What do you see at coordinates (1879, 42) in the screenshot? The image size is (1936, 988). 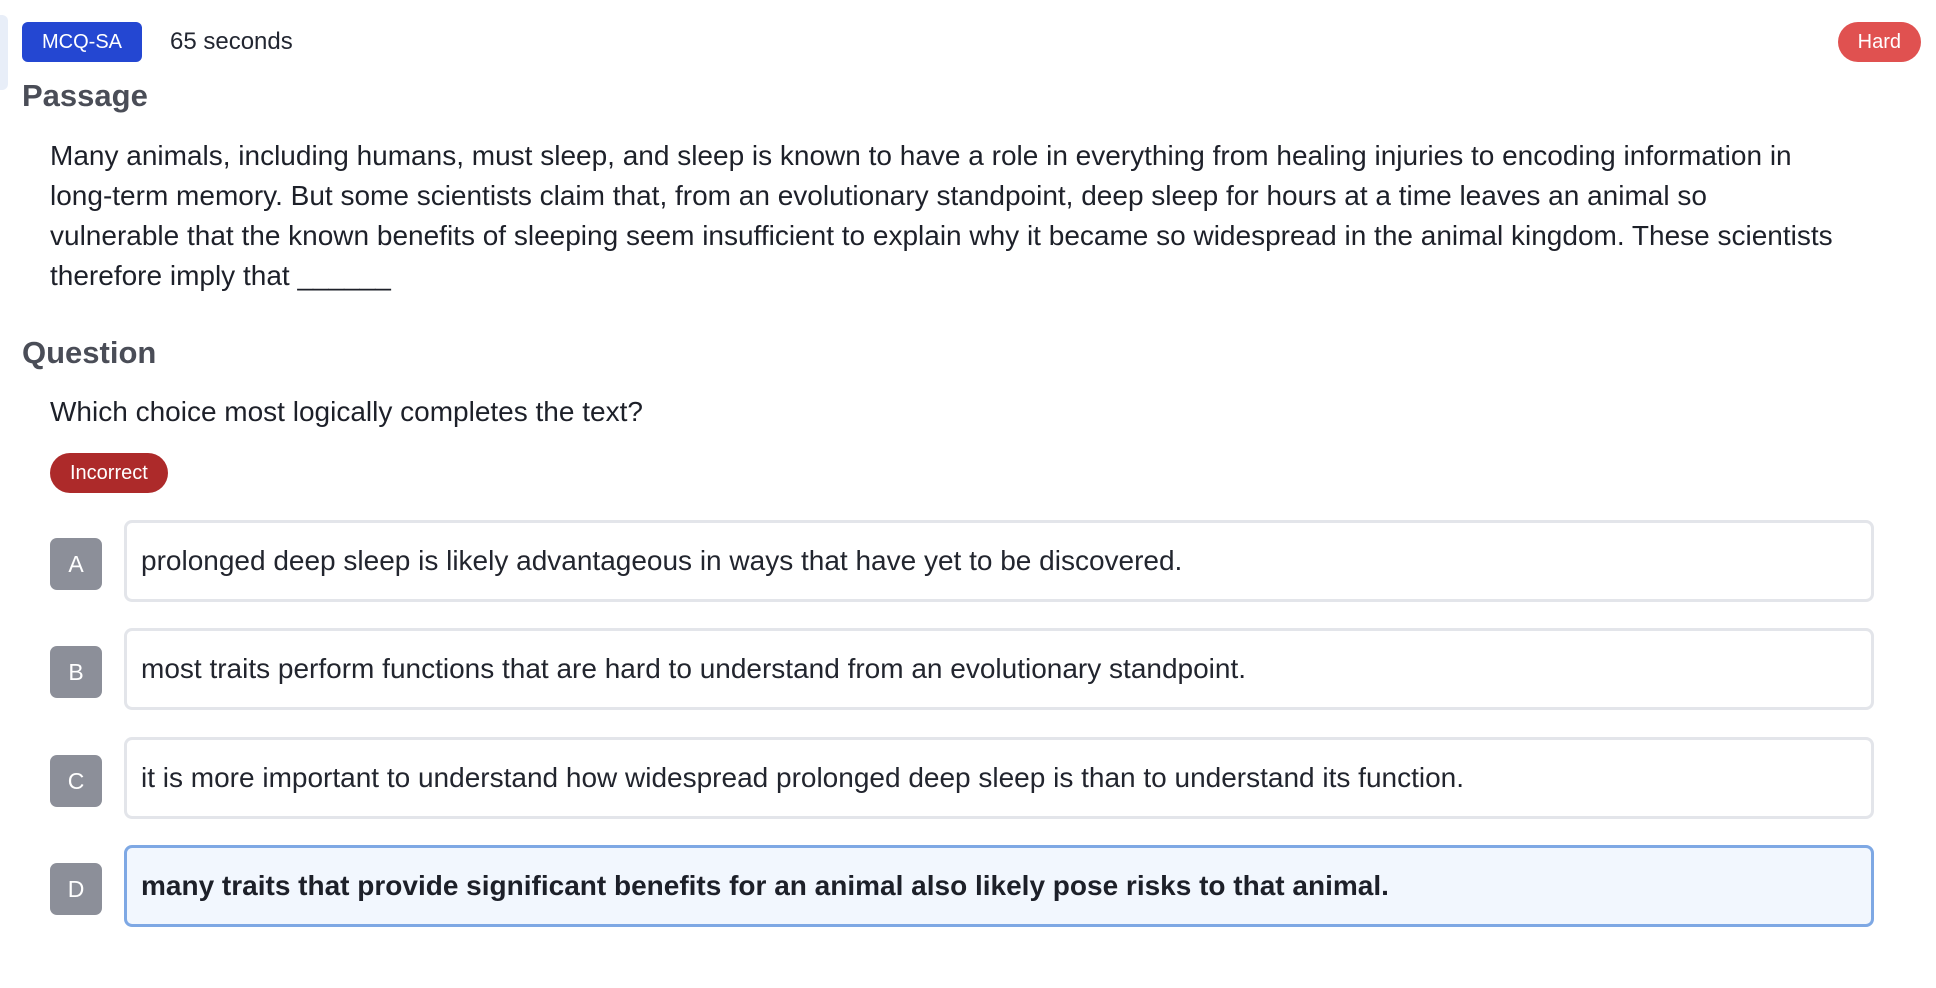 I see `difficulty-badge: Hard` at bounding box center [1879, 42].